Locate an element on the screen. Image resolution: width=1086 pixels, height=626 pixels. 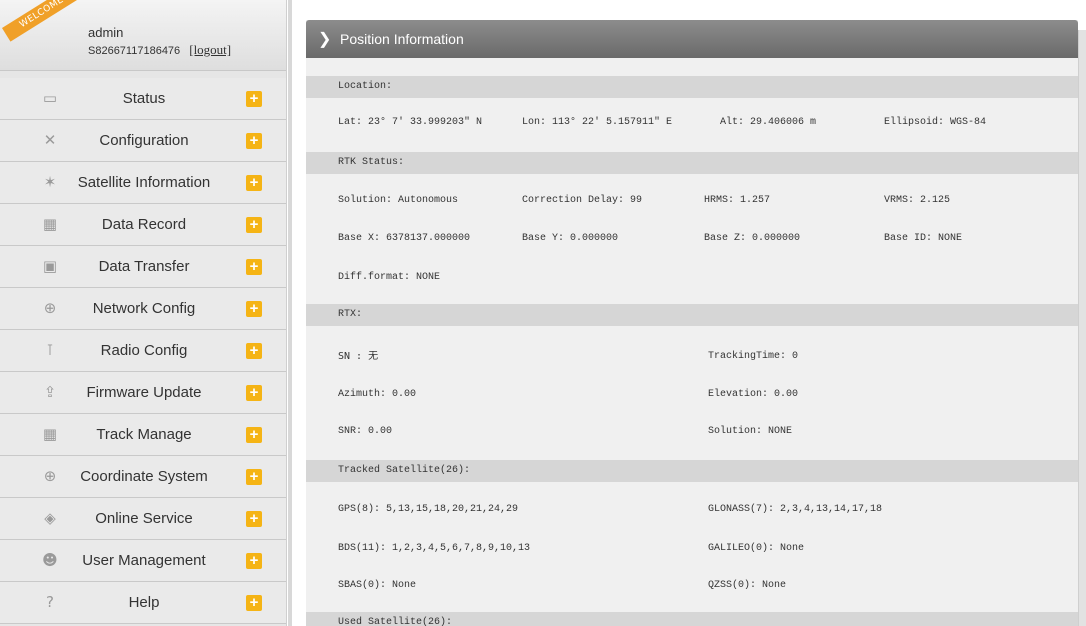
latitude-value: Lat: 23° 7′ 33.999203″ N is located at coordinates (410, 122).